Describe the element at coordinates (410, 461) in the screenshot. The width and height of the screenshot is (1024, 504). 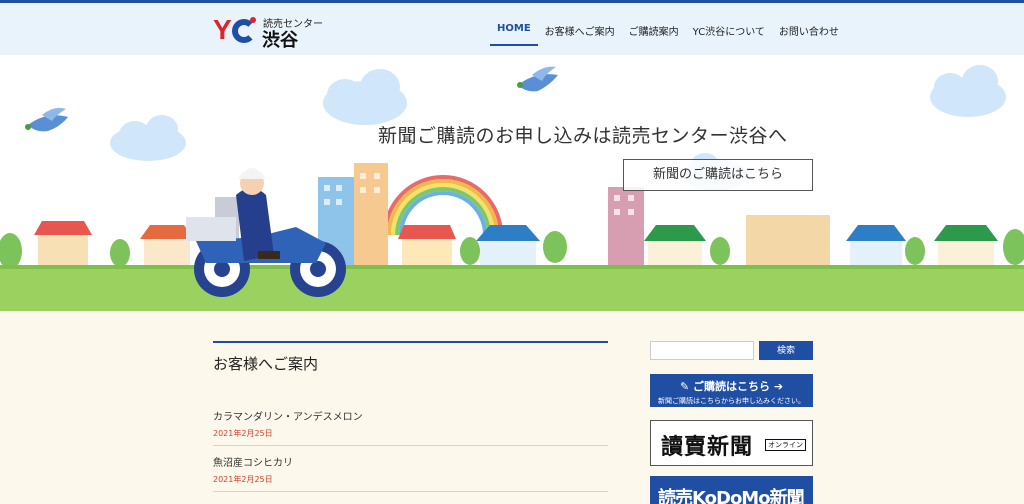
I see `post-title: 魚沼産コシヒカリ` at that location.